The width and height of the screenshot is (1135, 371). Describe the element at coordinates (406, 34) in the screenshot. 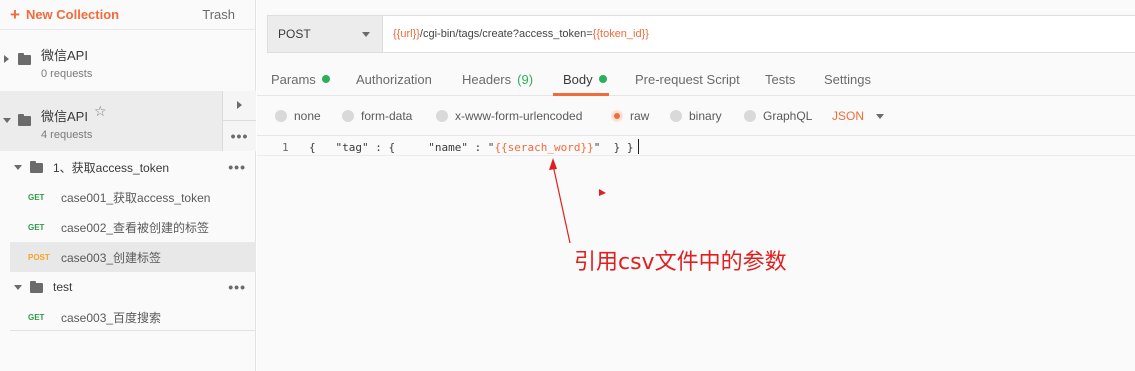

I see `url-variable: {{url}}` at that location.